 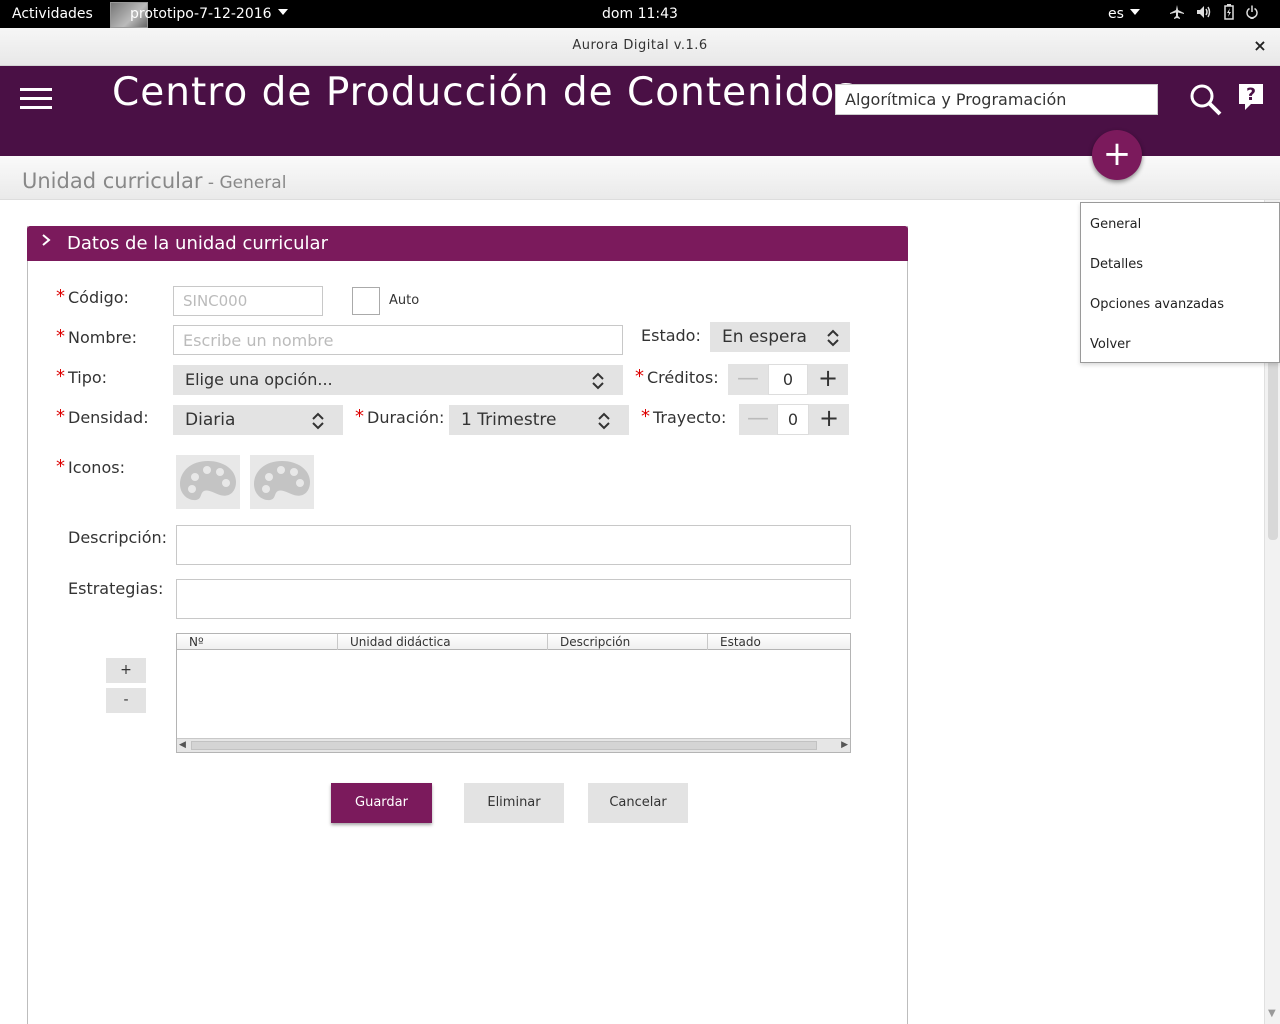 What do you see at coordinates (513, 545) in the screenshot?
I see `descripcion-input` at bounding box center [513, 545].